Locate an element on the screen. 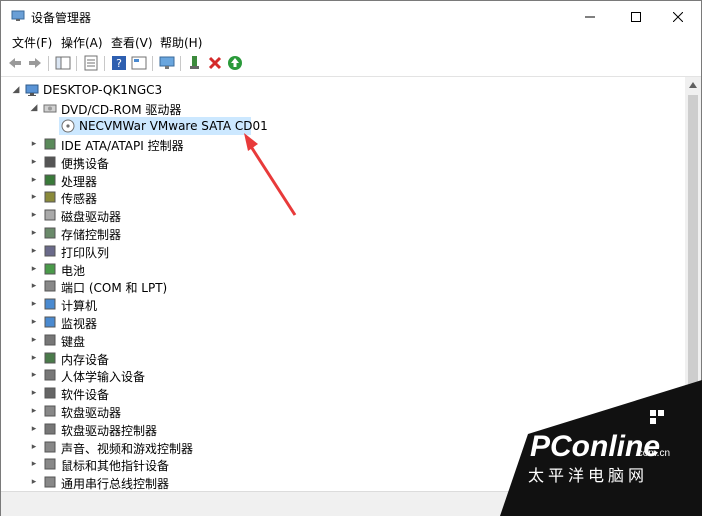  watermark-domain: .com.cn is located at coordinates (653, 453).